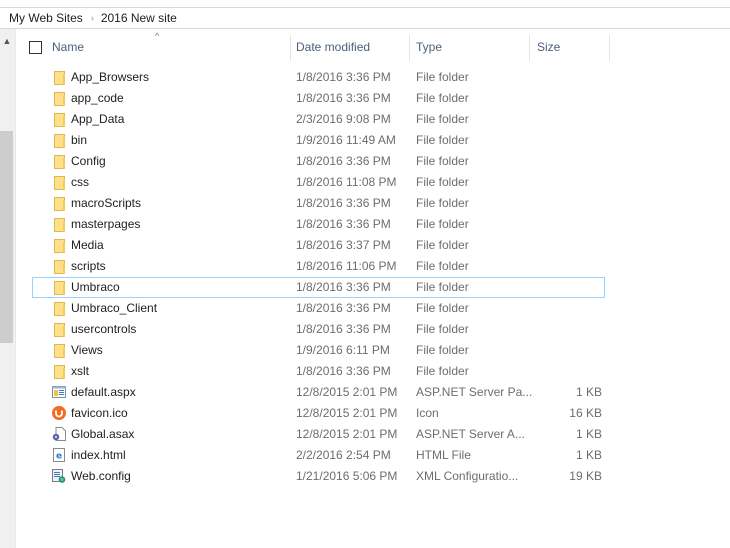 The width and height of the screenshot is (730, 548). What do you see at coordinates (103, 434) in the screenshot?
I see `file-name: Global.asax` at bounding box center [103, 434].